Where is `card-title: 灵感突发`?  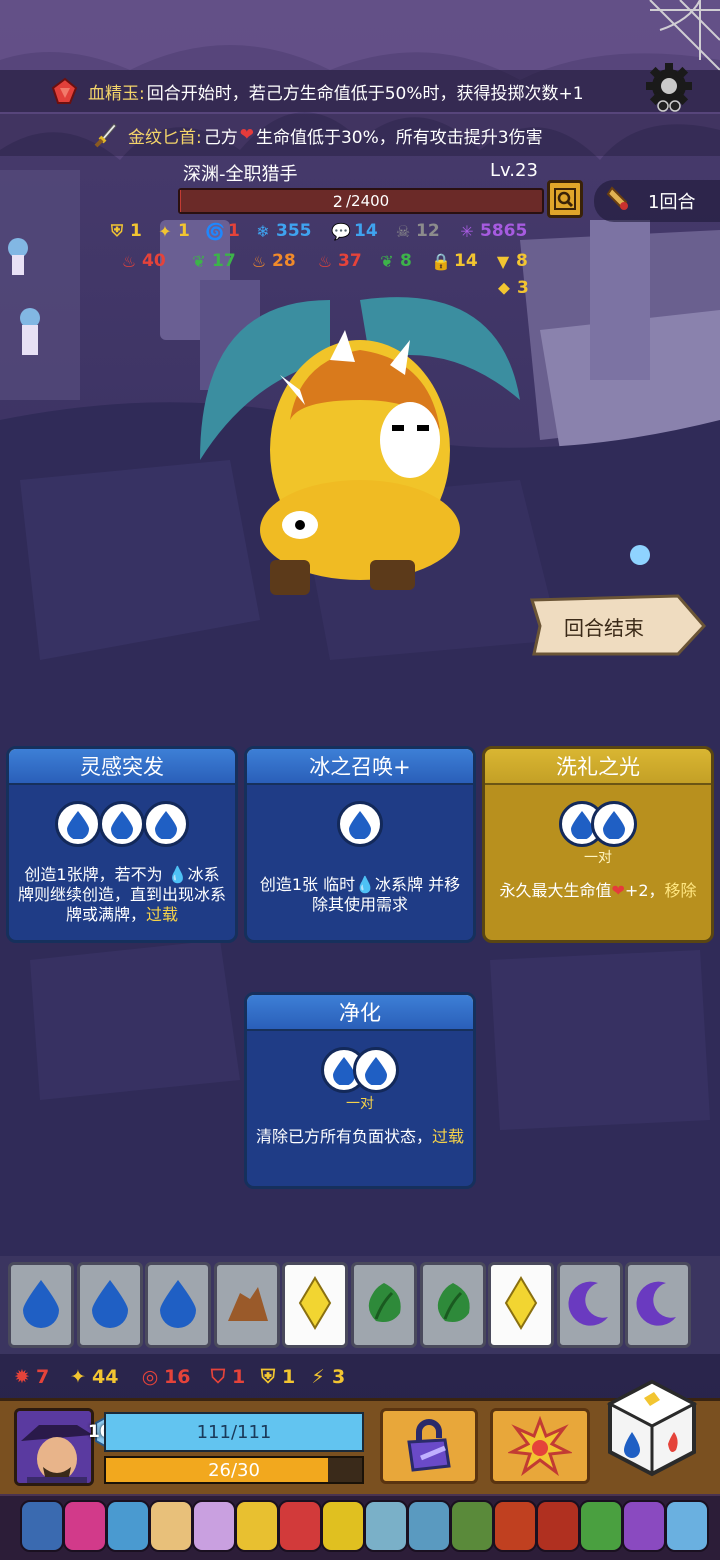 card-title: 灵感突发 is located at coordinates (122, 767).